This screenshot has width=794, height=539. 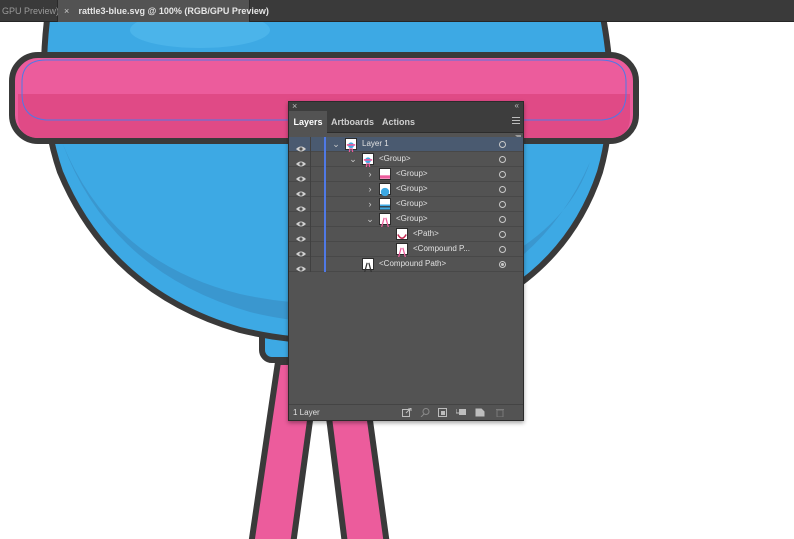 What do you see at coordinates (398, 122) in the screenshot?
I see `tab-actions: Actions` at bounding box center [398, 122].